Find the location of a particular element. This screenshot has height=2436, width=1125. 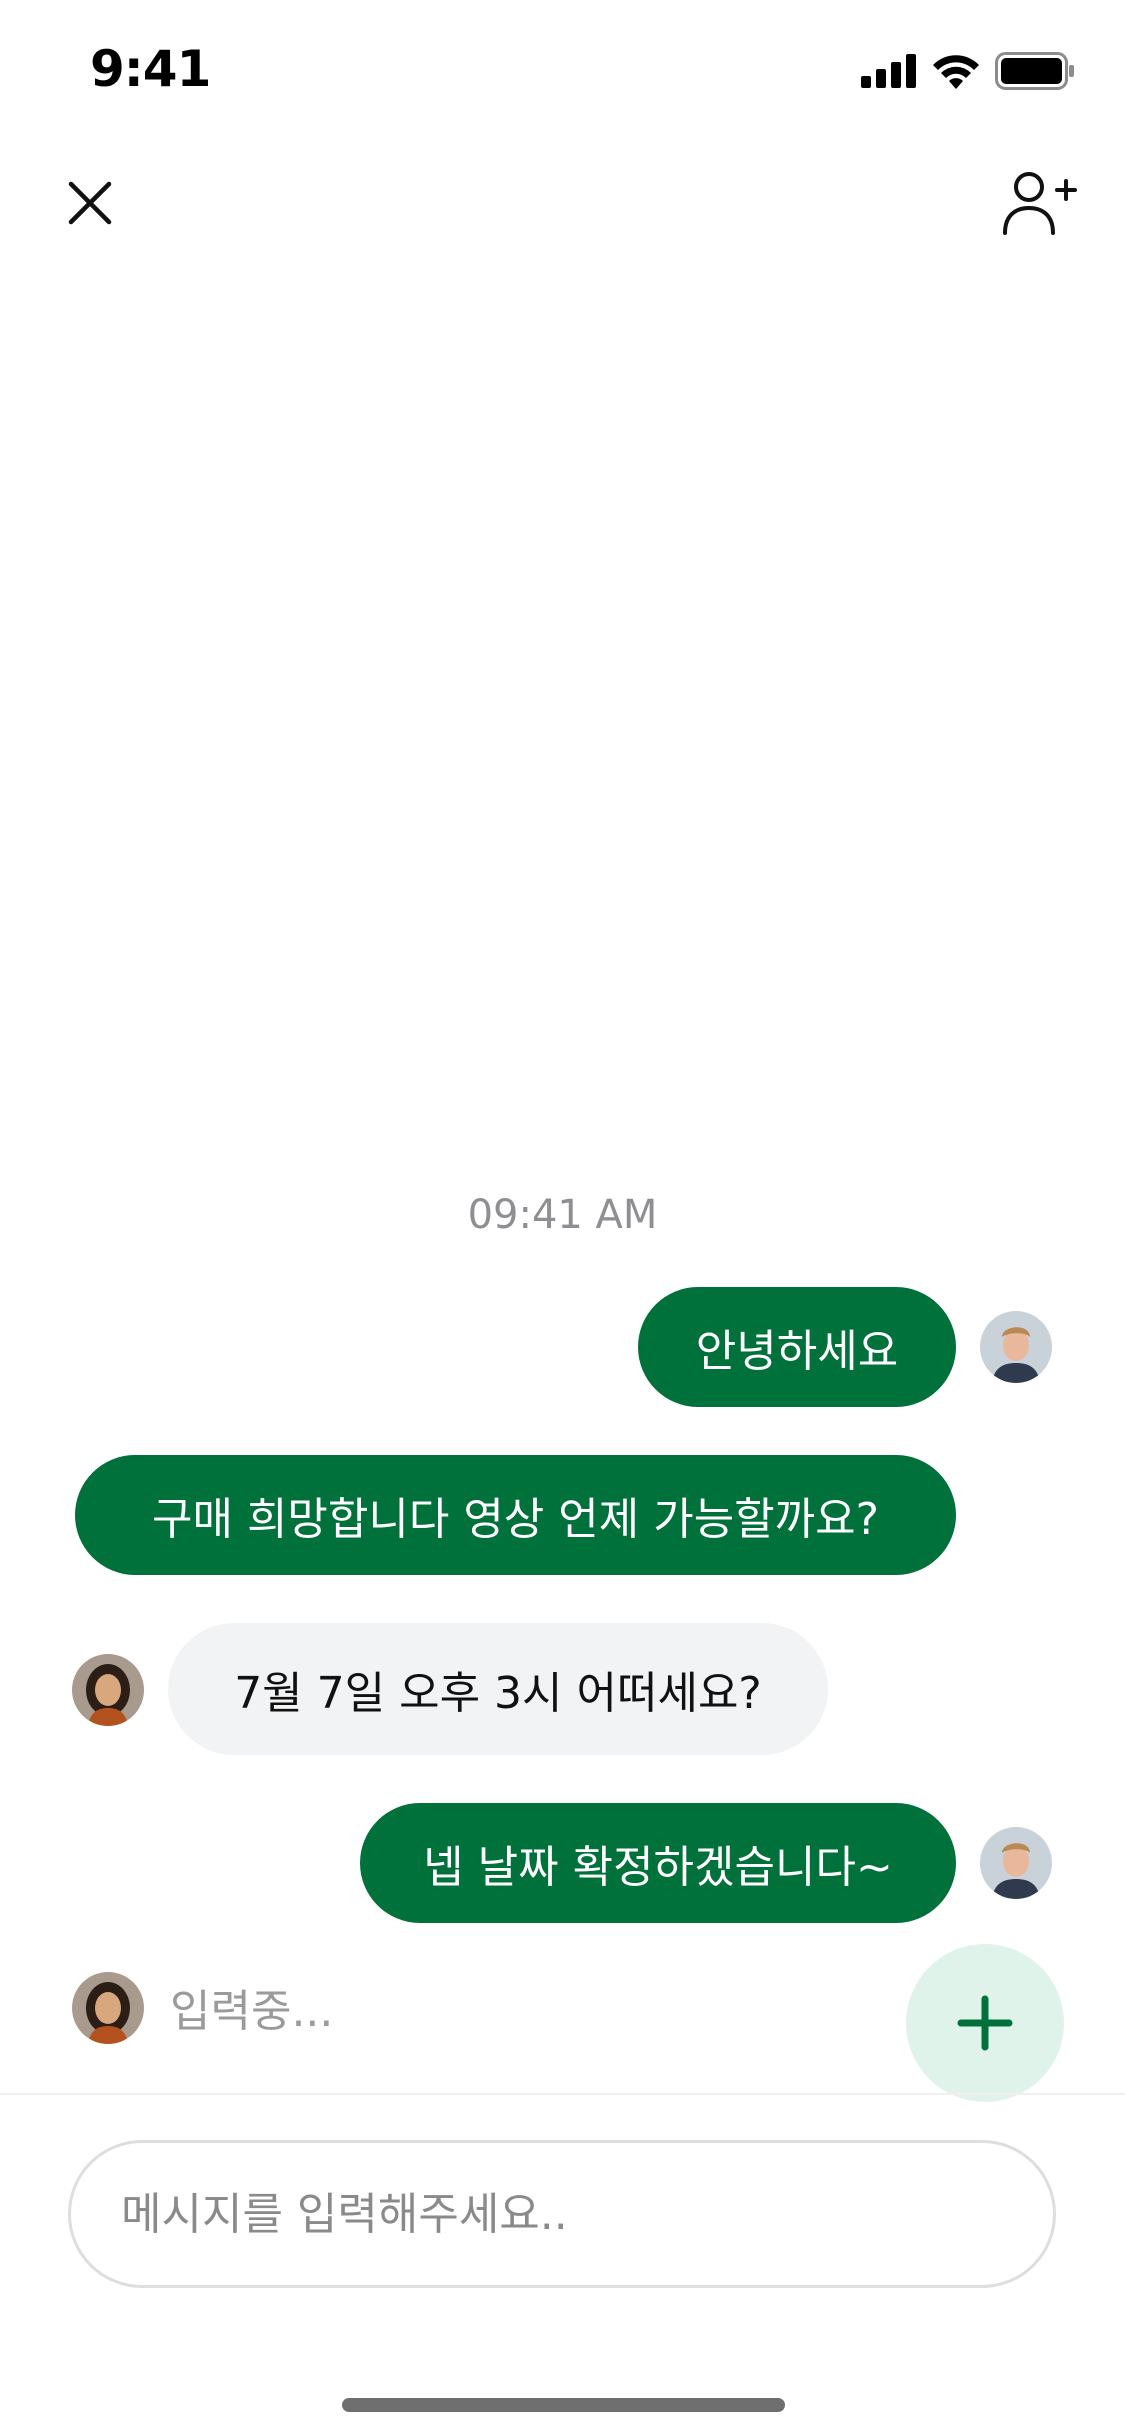

signal-icon is located at coordinates (888, 71).